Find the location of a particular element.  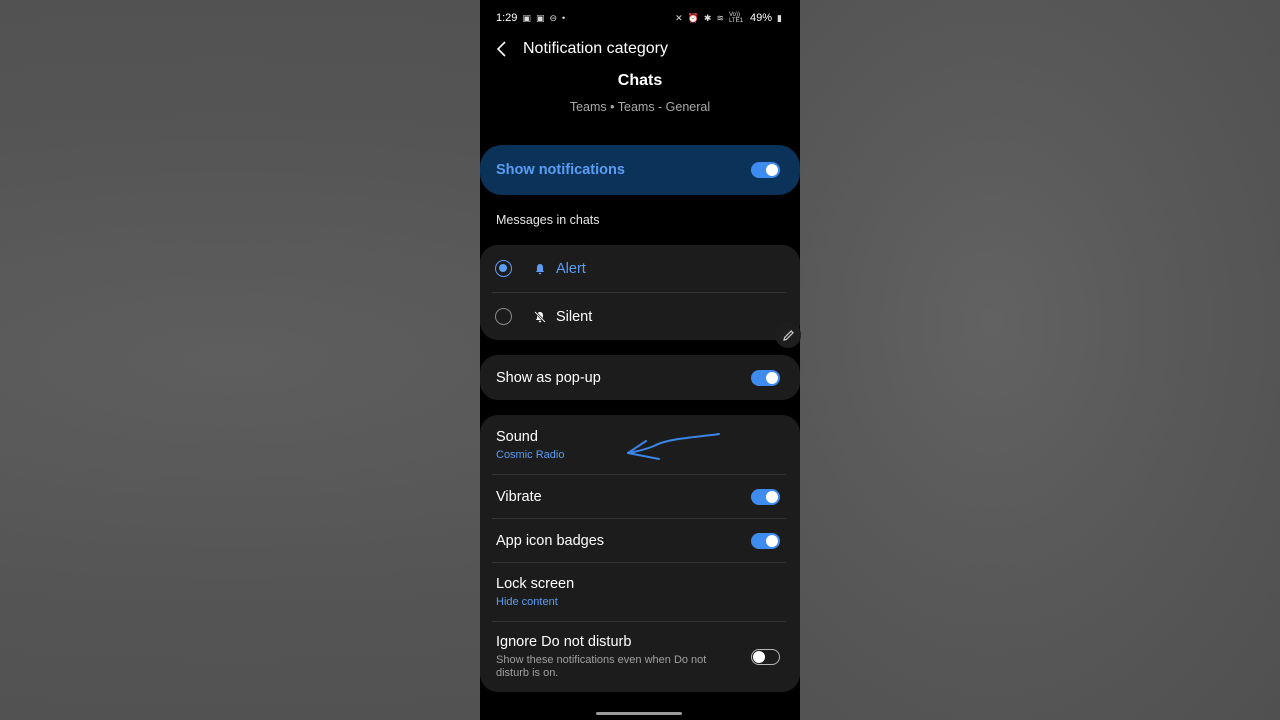

status-right: ✕ ⏰ ✱ ≋ Vo)) LTE1 49% ▮ is located at coordinates (728, 18).